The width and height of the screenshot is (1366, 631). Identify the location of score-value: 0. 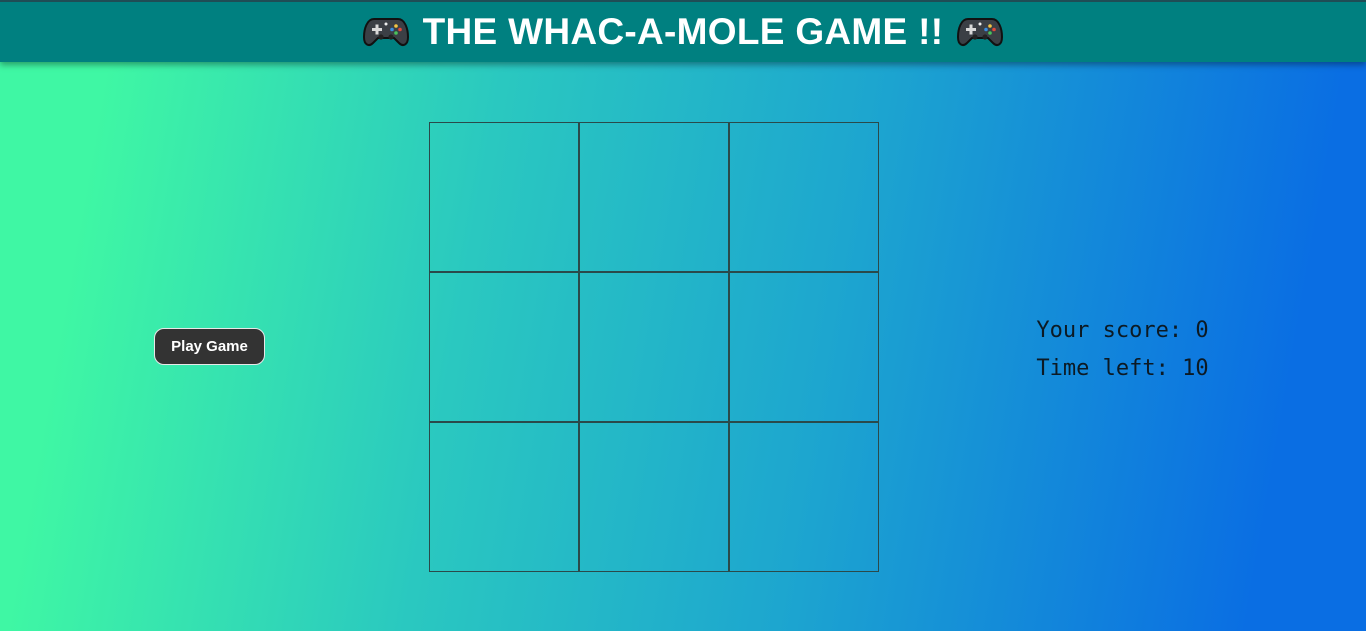
(1202, 330).